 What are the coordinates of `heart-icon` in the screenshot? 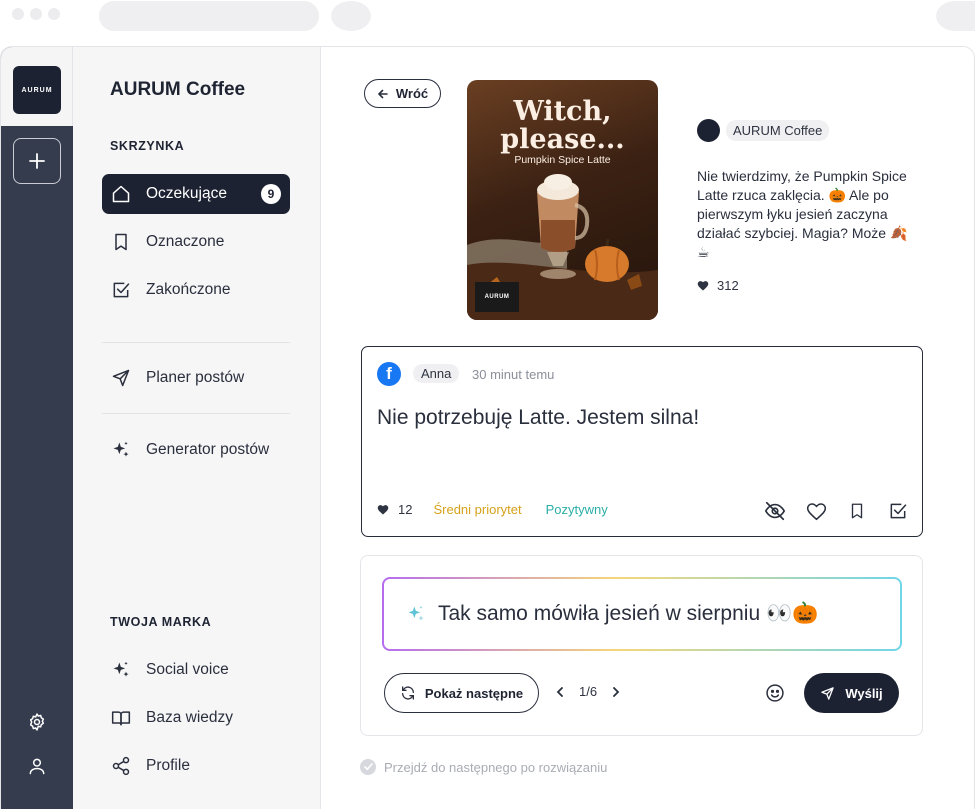 It's located at (816, 511).